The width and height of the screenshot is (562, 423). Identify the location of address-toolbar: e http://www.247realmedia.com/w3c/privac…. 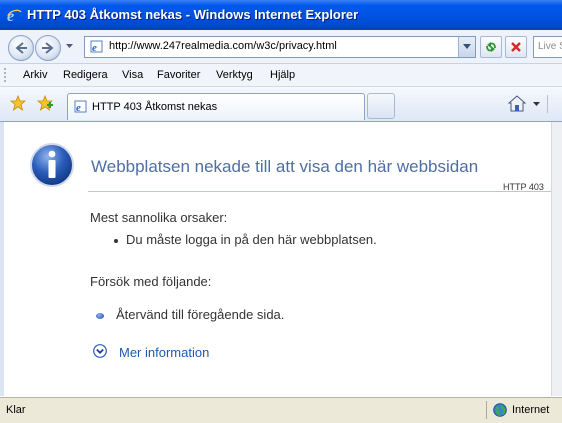
(281, 47).